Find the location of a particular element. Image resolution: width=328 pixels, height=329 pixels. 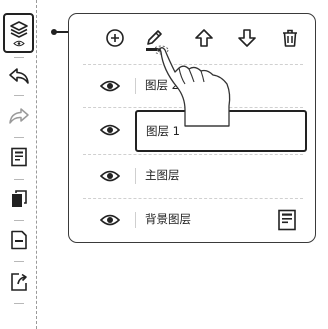

delete-layer-button is located at coordinates (290, 38).